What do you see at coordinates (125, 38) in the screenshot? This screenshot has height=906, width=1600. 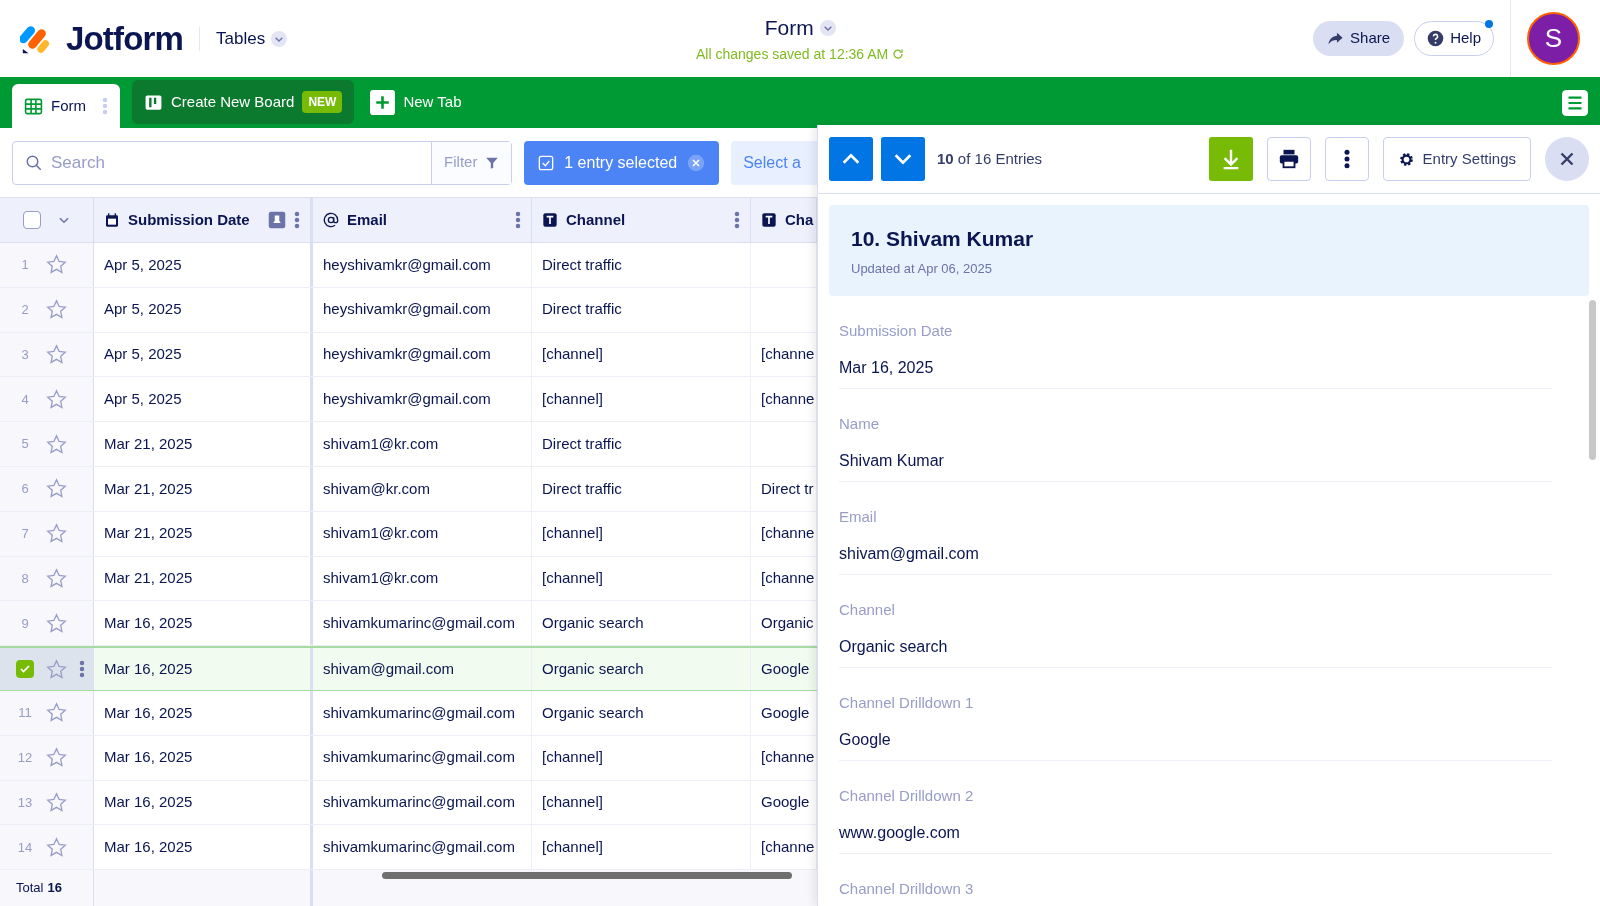 I see `brand-name: Jotform` at bounding box center [125, 38].